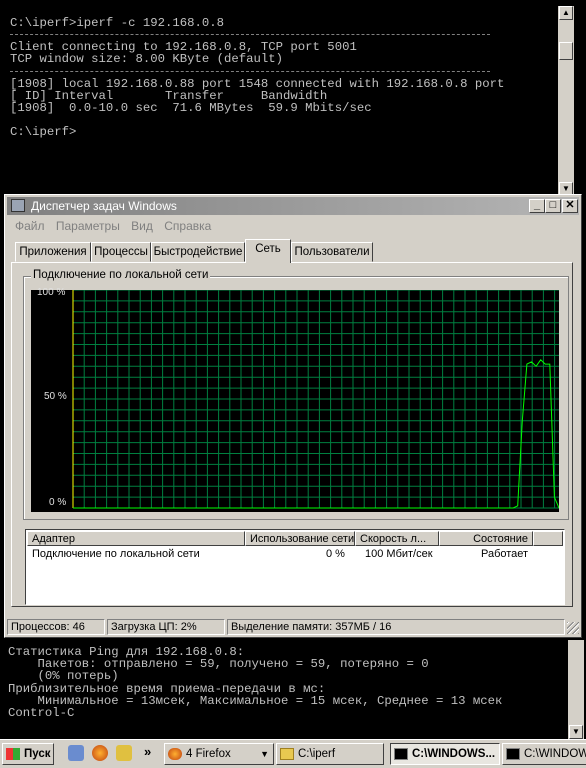 The width and height of the screenshot is (586, 768). Describe the element at coordinates (537, 206) in the screenshot. I see `minimize-icon: _` at that location.